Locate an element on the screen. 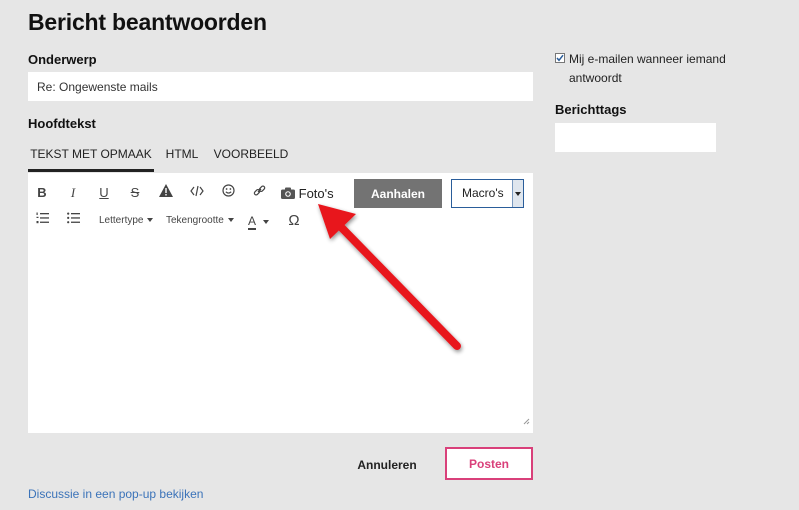 This screenshot has height=510, width=799. editor-tabs: TEKST MET OPMAAK HTML VOORBEELD is located at coordinates (280, 156).